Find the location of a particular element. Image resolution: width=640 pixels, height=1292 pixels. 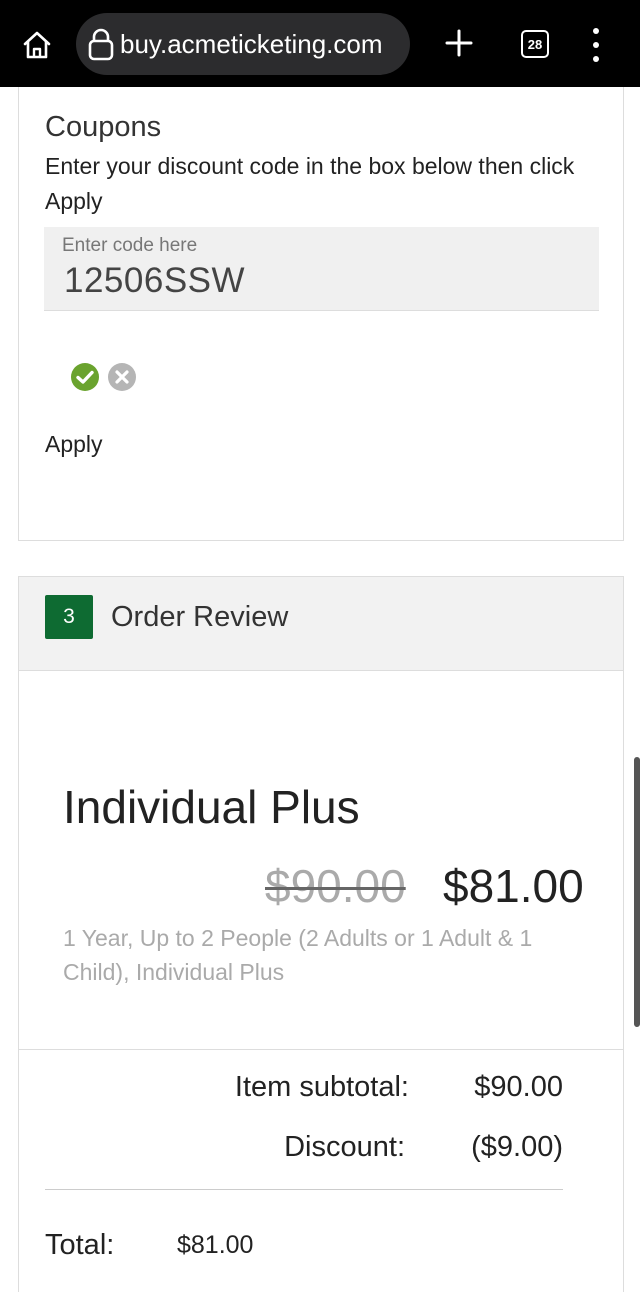

subtotal-label: Item subtotal: is located at coordinates (321, 1087).